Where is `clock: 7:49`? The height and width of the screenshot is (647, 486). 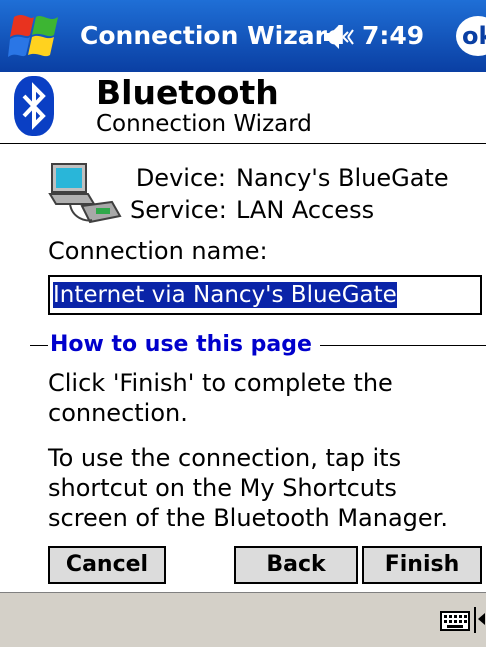
clock: 7:49 is located at coordinates (393, 36).